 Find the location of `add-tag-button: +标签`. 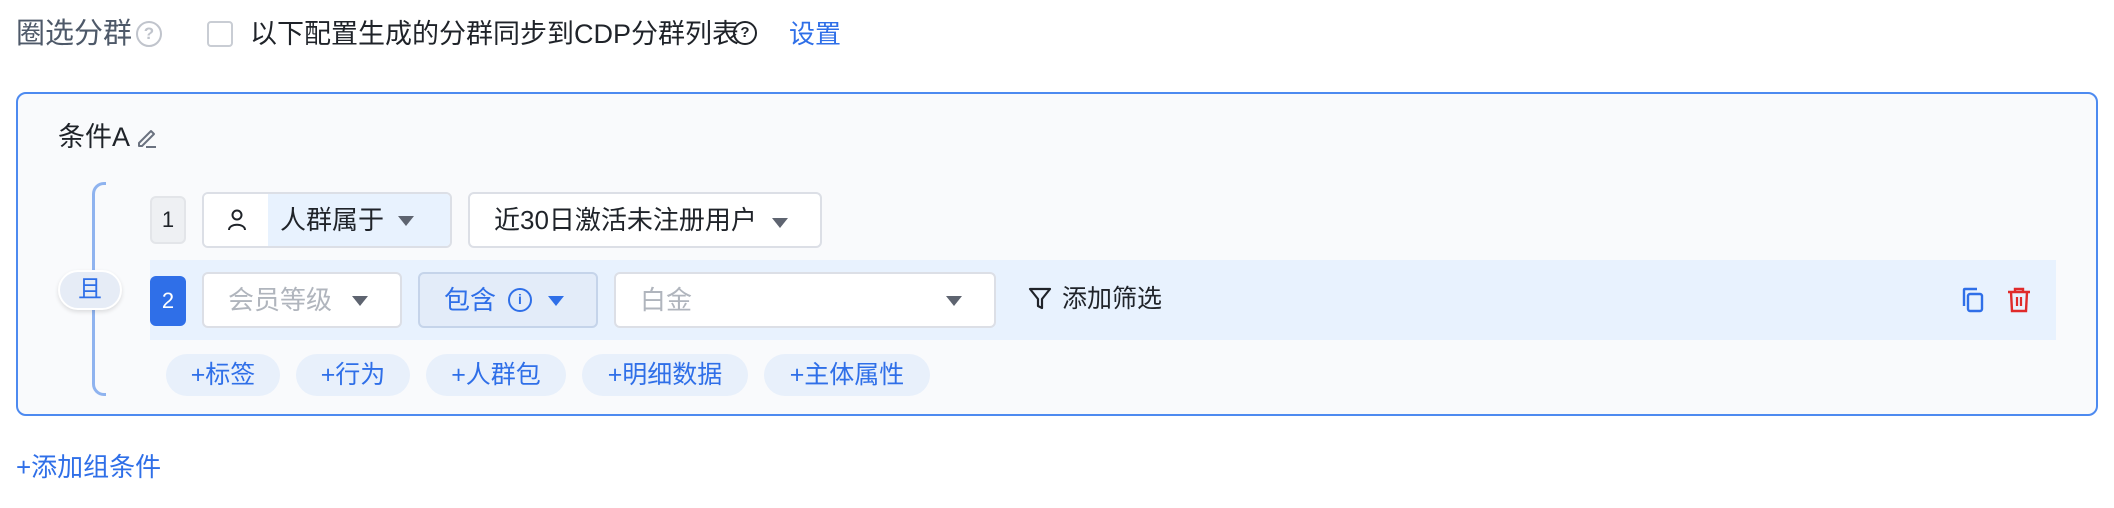

add-tag-button: +标签 is located at coordinates (223, 375).